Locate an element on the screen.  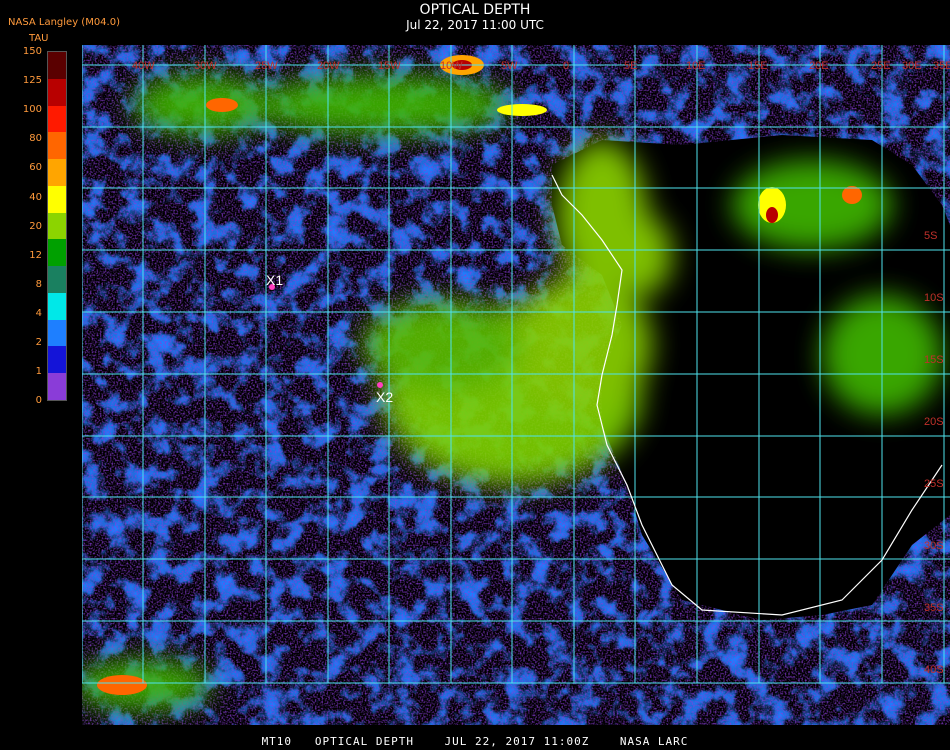
colorbar-label: 12 is located at coordinates (35, 255).